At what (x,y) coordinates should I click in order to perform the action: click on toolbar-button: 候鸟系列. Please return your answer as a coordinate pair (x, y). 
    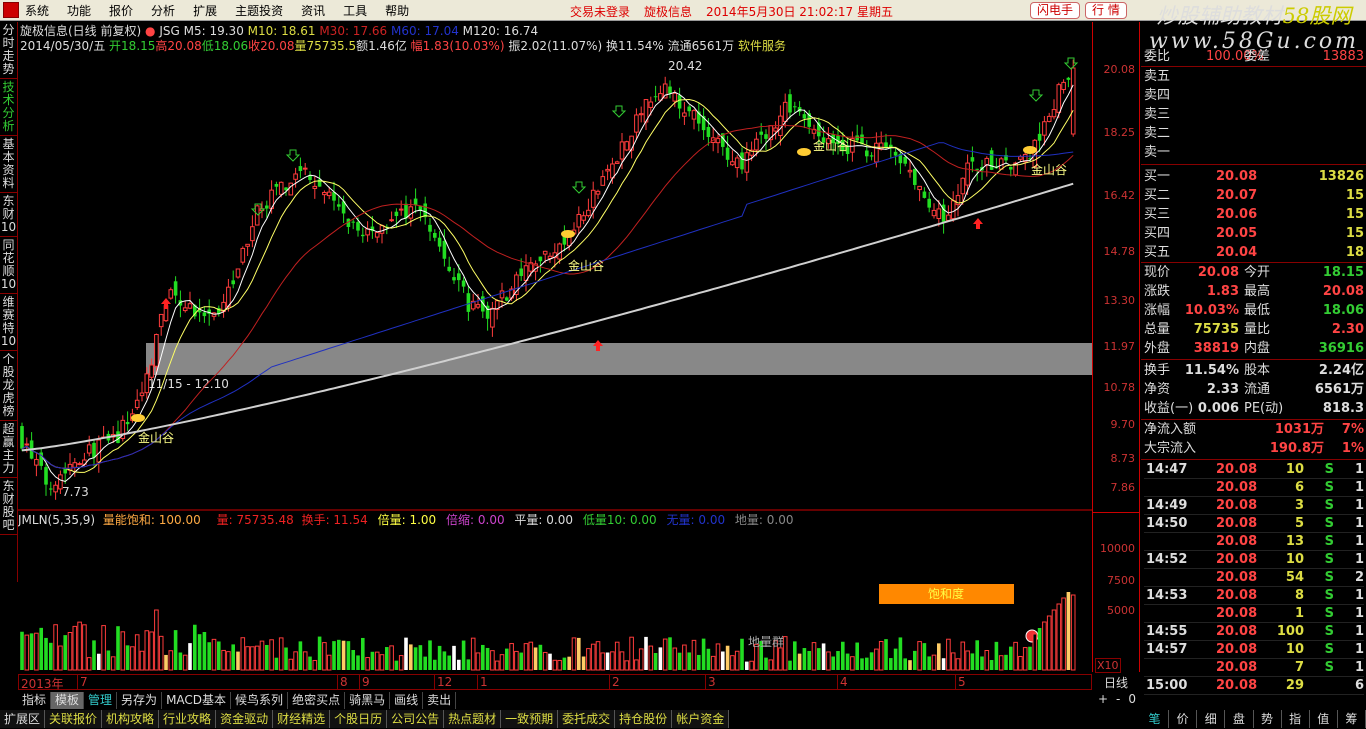
    Looking at the image, I should click on (260, 700).